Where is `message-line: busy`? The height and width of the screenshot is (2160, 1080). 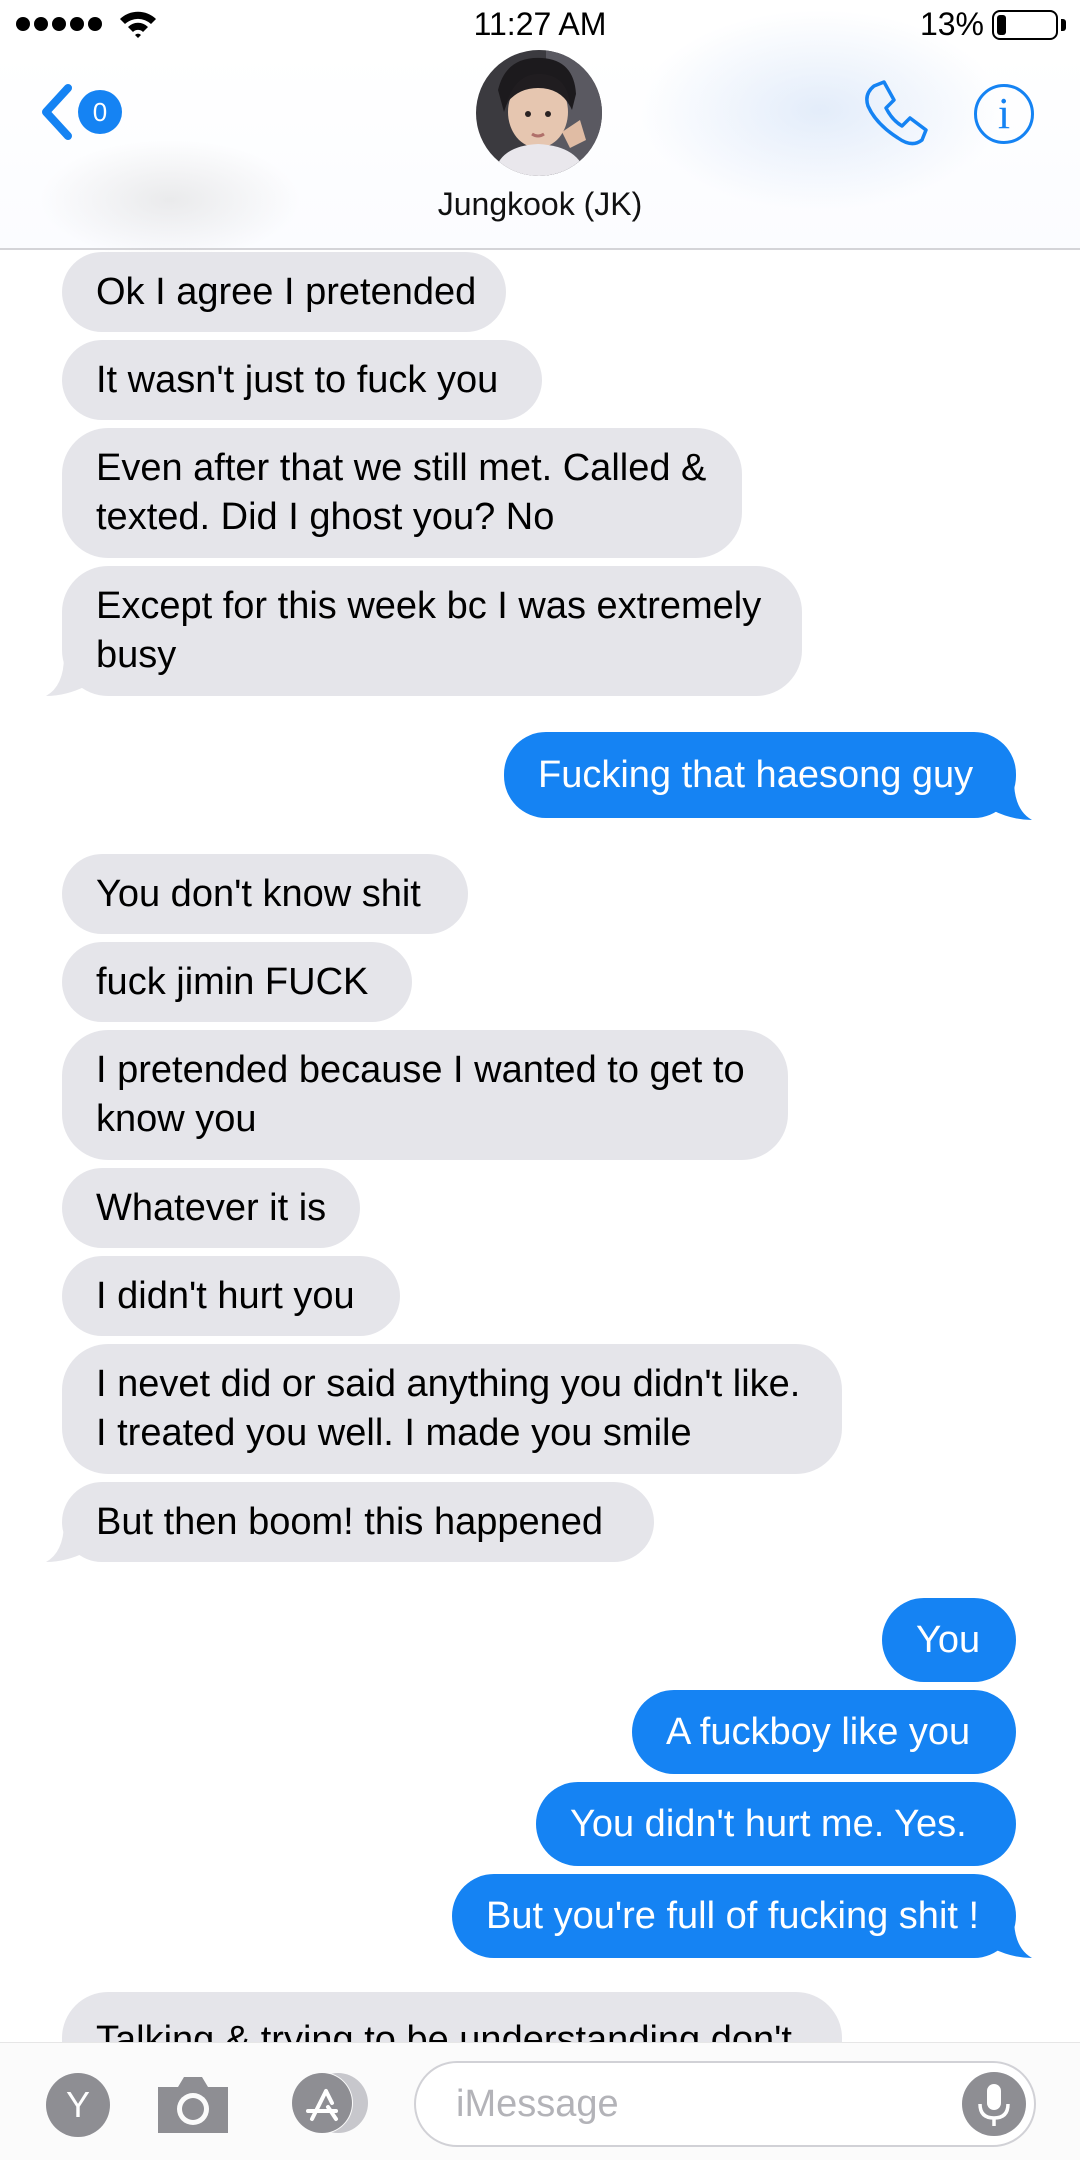 message-line: busy is located at coordinates (136, 655).